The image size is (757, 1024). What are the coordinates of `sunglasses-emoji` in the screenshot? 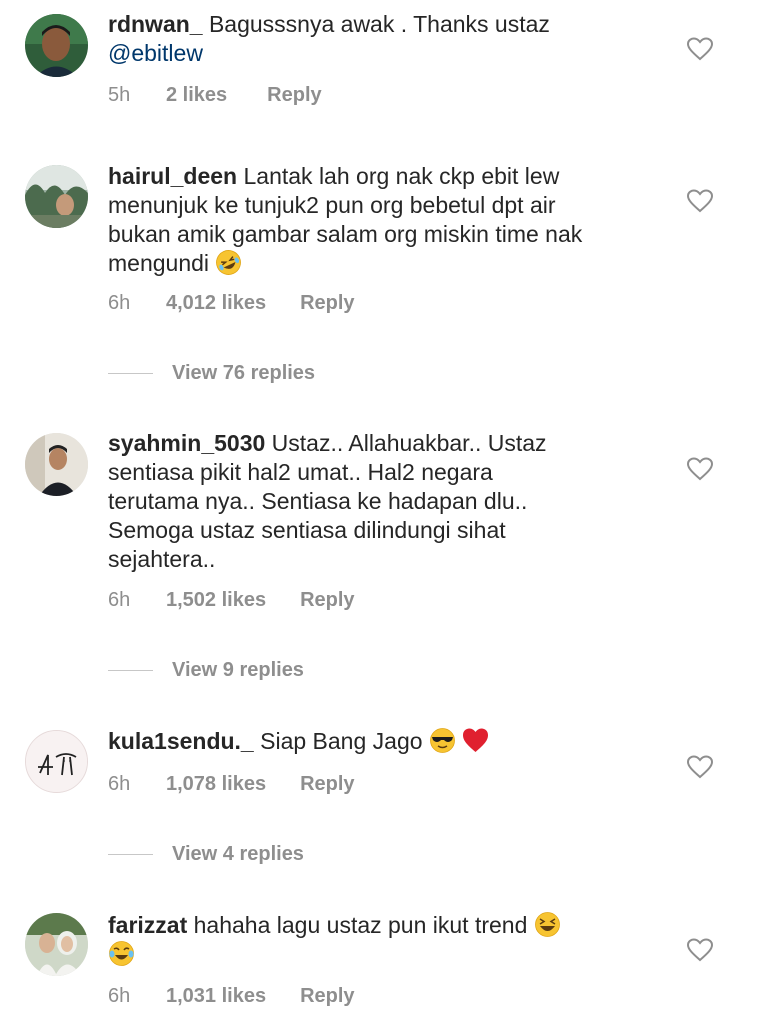 It's located at (442, 740).